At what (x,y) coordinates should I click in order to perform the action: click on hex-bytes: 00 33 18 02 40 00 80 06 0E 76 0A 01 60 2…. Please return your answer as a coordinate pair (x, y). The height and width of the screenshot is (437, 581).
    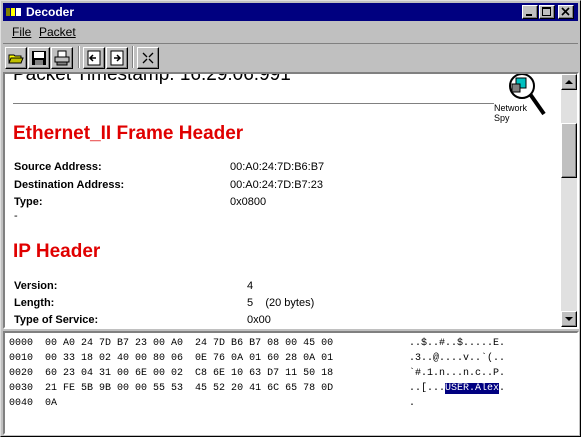
    Looking at the image, I should click on (189, 358).